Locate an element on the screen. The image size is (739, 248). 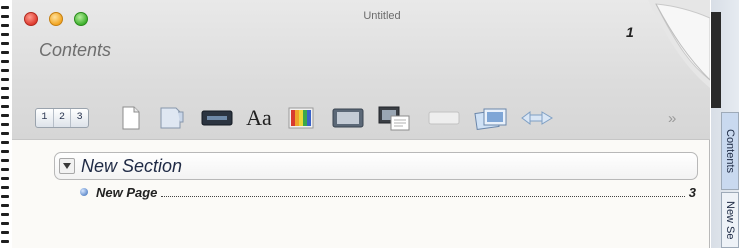
font-button: Aa is located at coordinates (259, 118).